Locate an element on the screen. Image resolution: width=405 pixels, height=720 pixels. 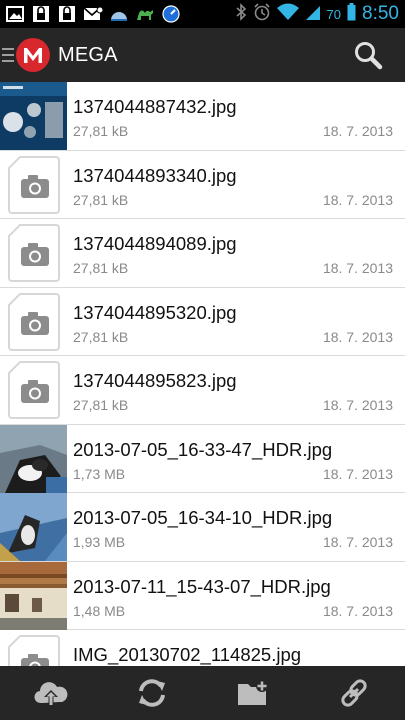
new-folder-icon is located at coordinates (253, 692).